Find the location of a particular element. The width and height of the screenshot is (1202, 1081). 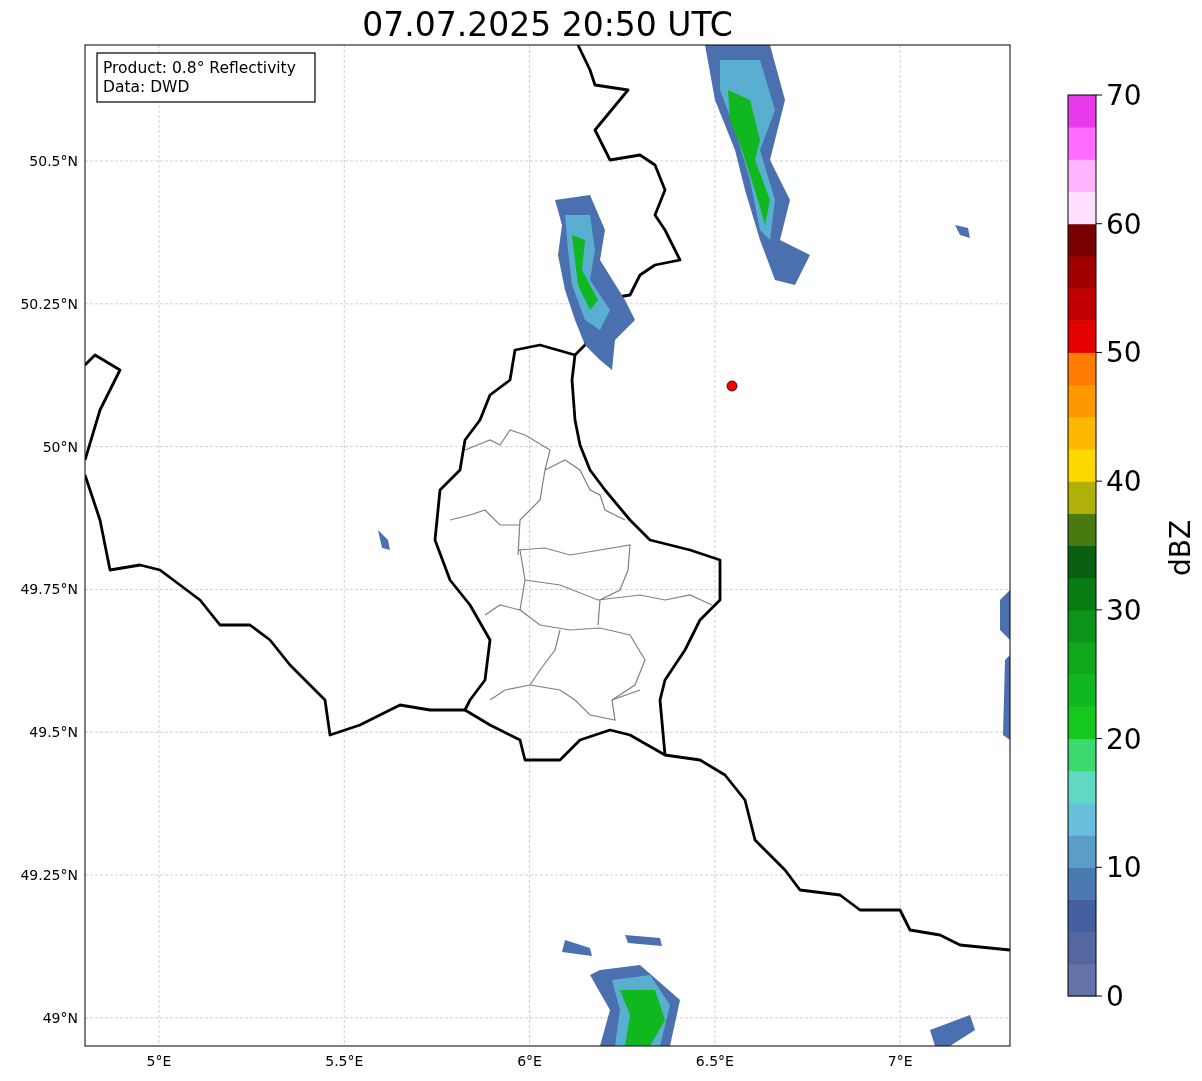

longitude-label: 5°E is located at coordinates (159, 1061).